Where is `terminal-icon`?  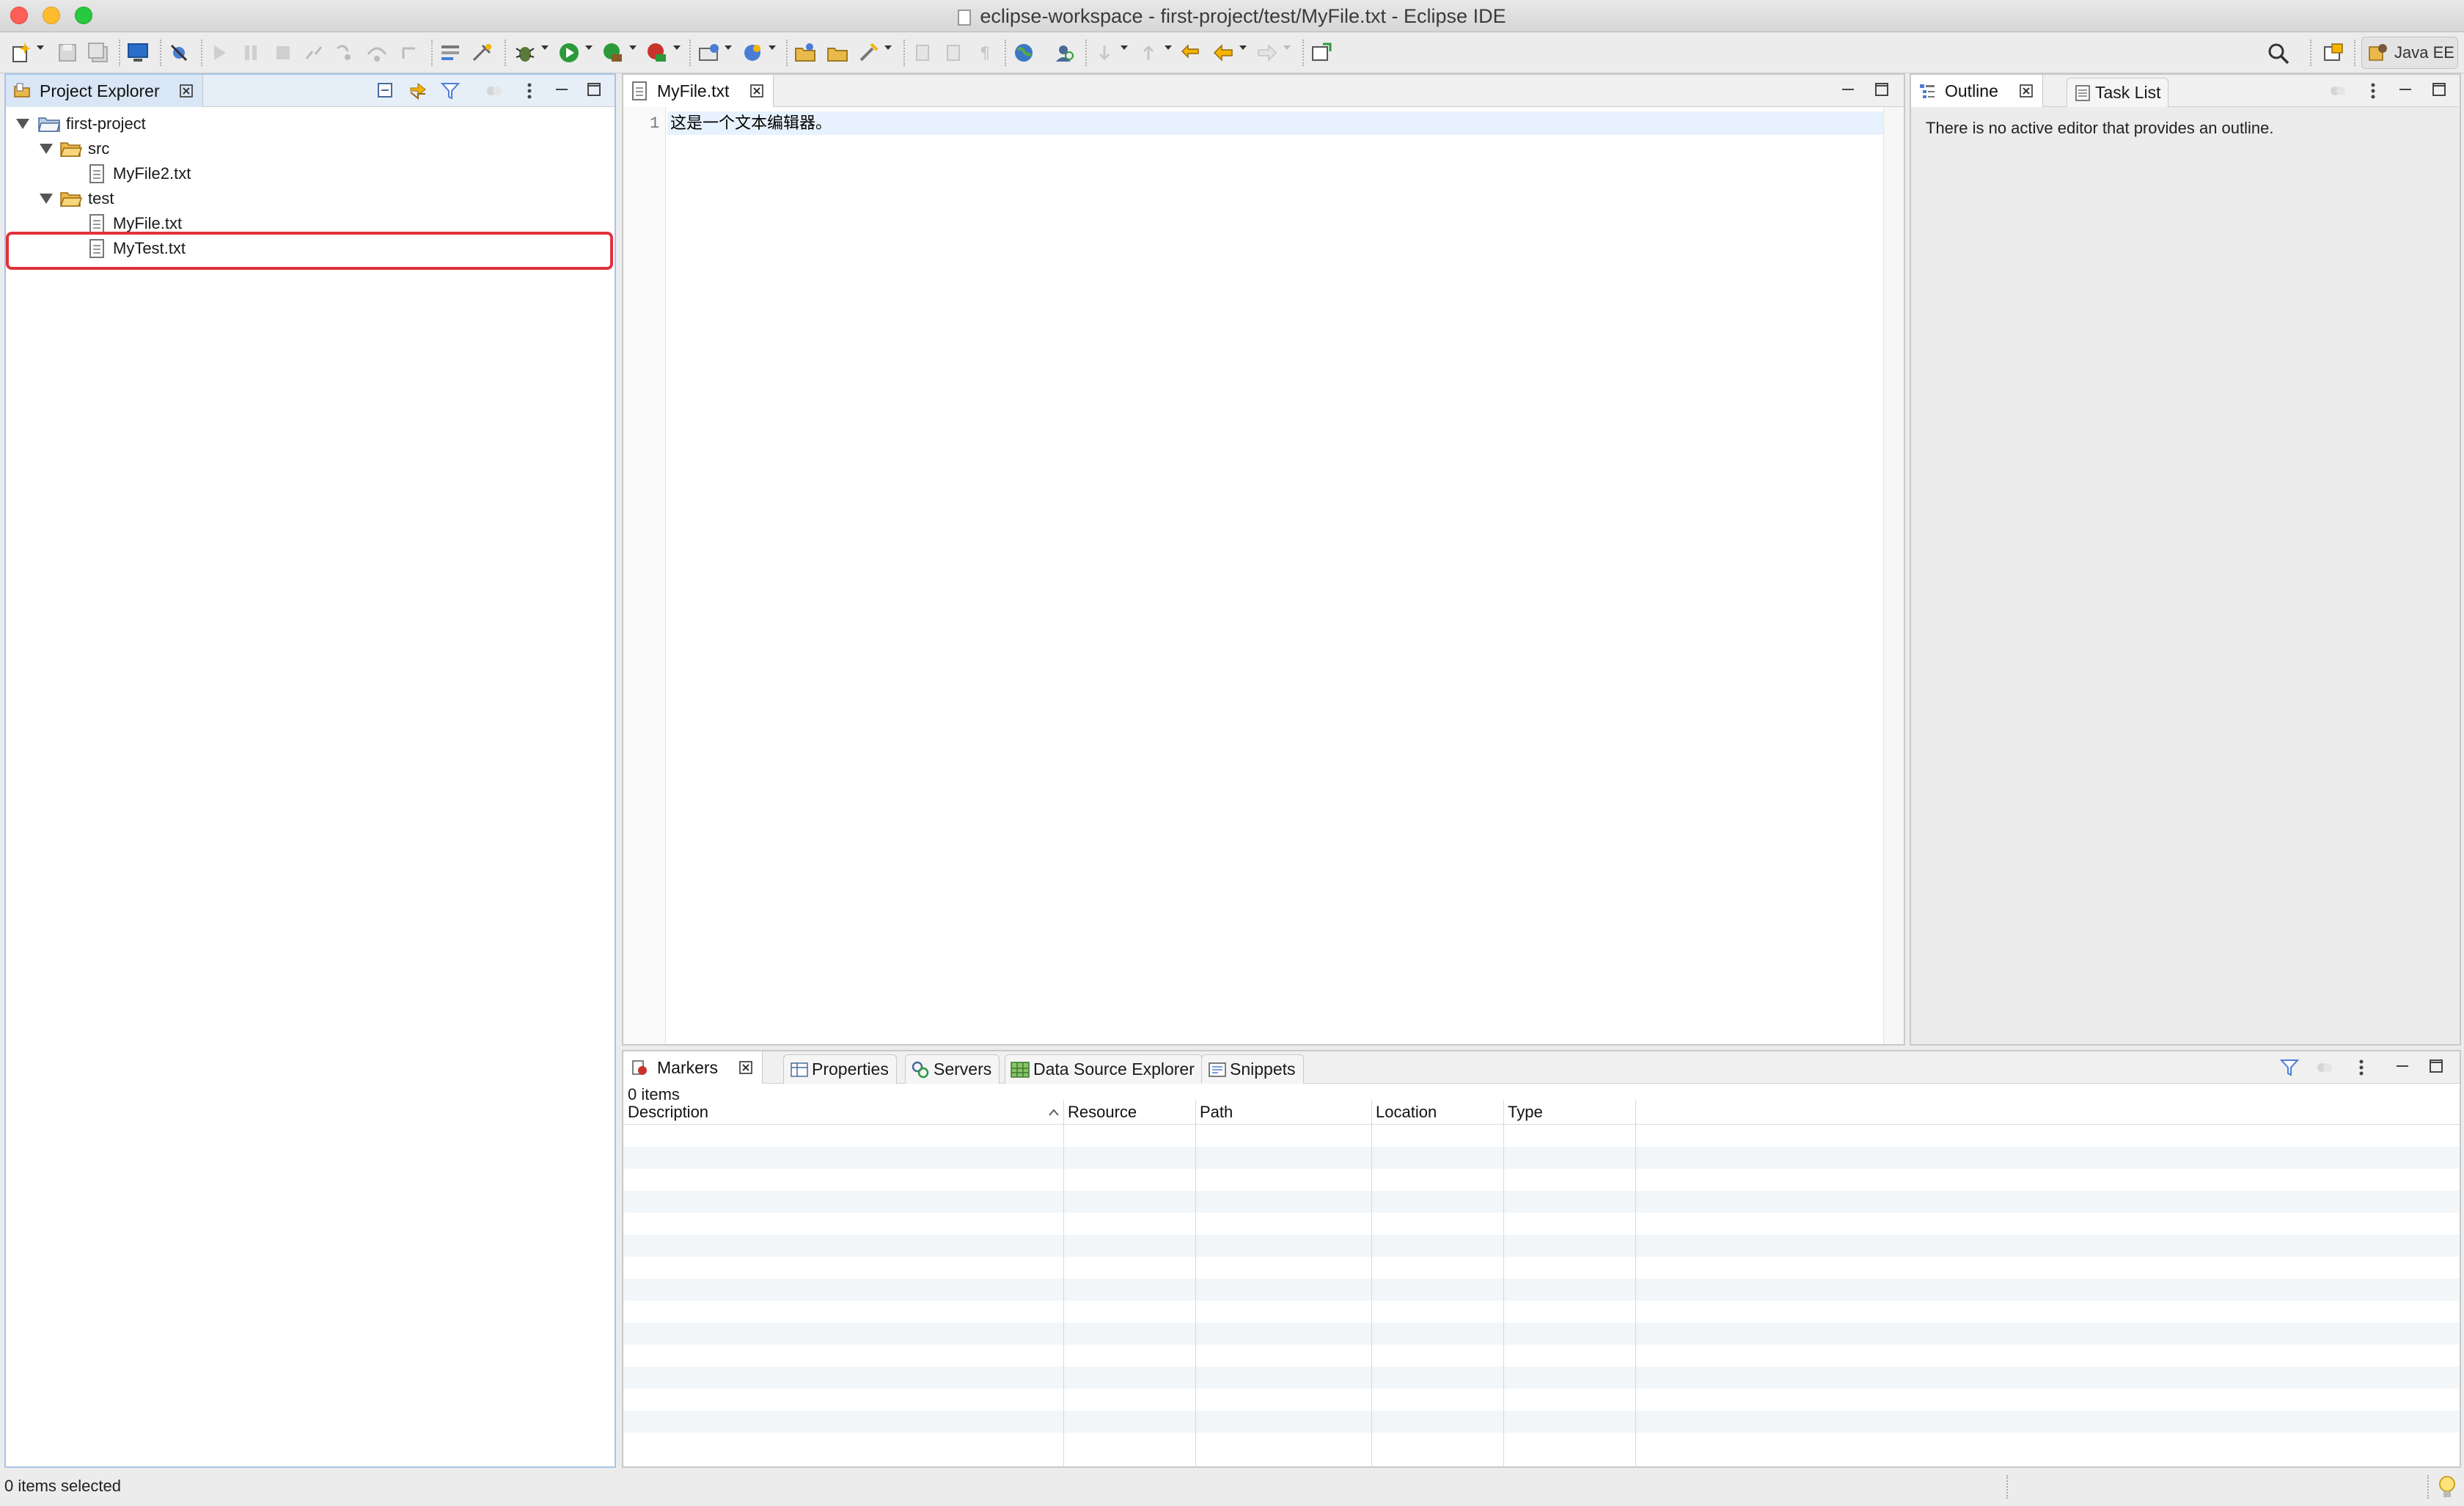
terminal-icon is located at coordinates (138, 53).